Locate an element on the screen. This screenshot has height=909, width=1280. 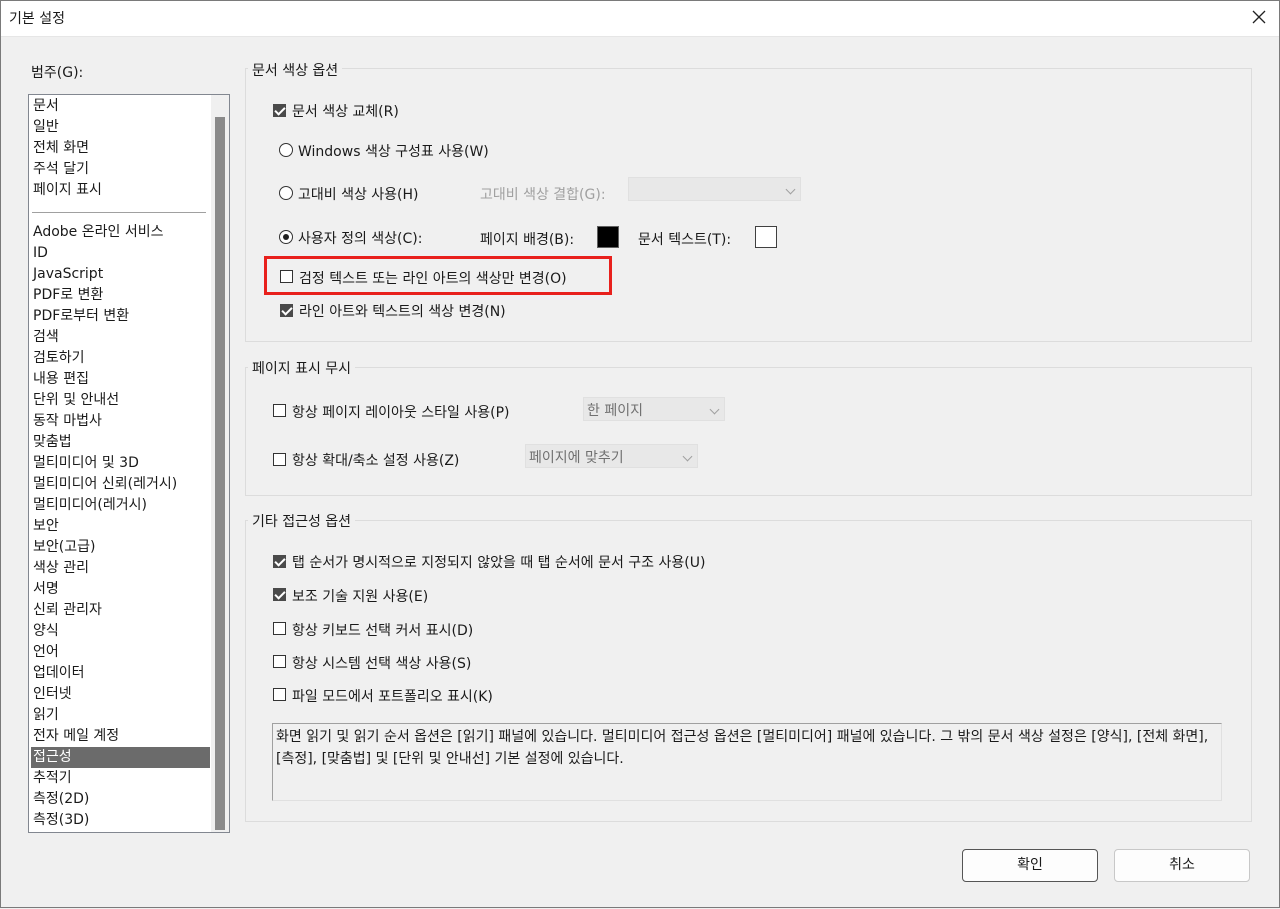
keyboard-cursor-label: 항상 키보드 선택 커서 표시(D) is located at coordinates (383, 631).